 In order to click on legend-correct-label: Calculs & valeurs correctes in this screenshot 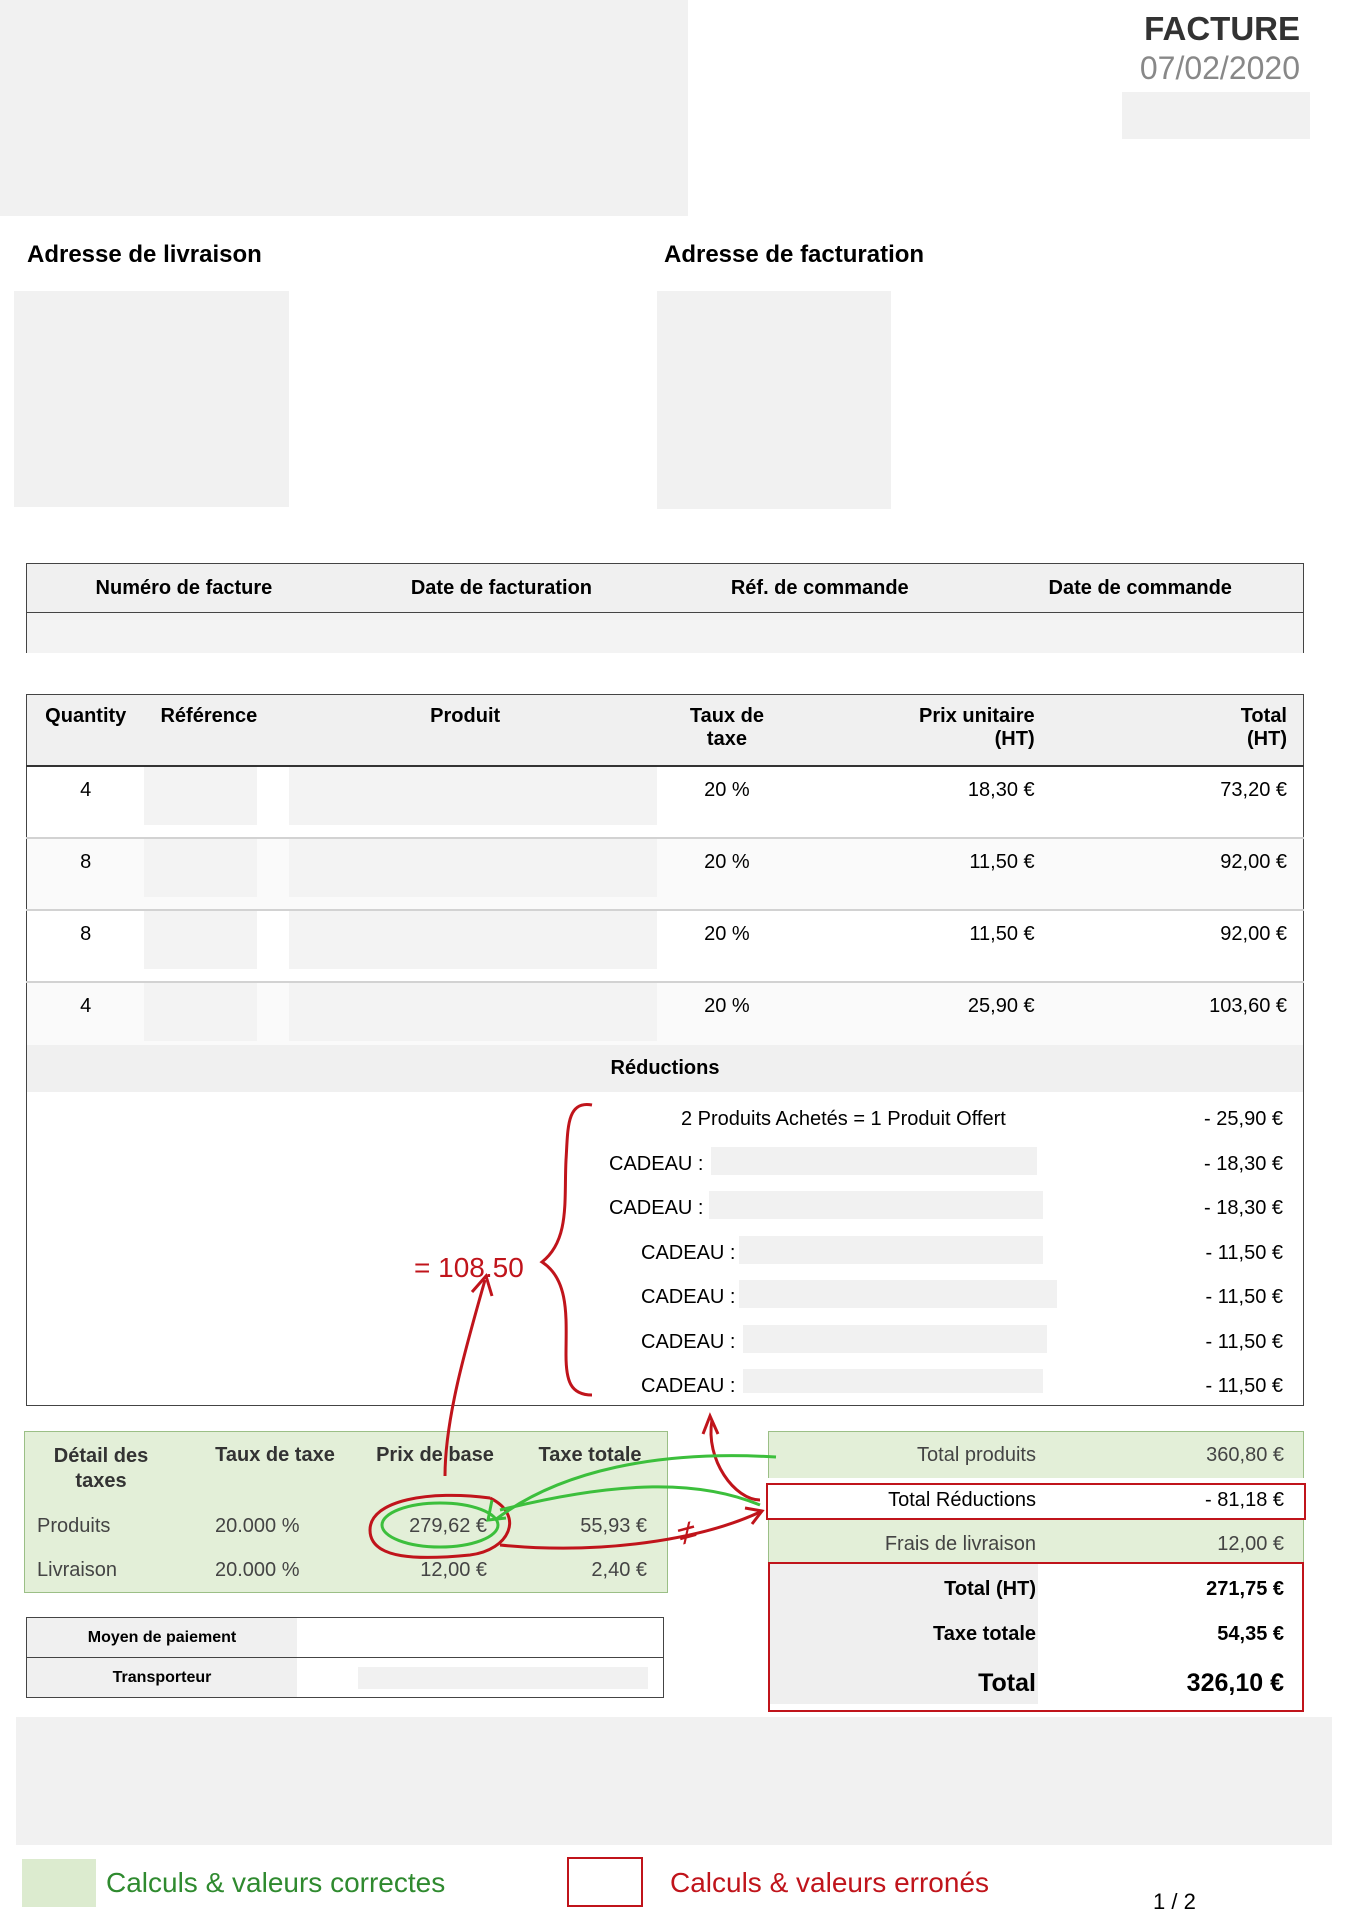, I will do `click(276, 1882)`.